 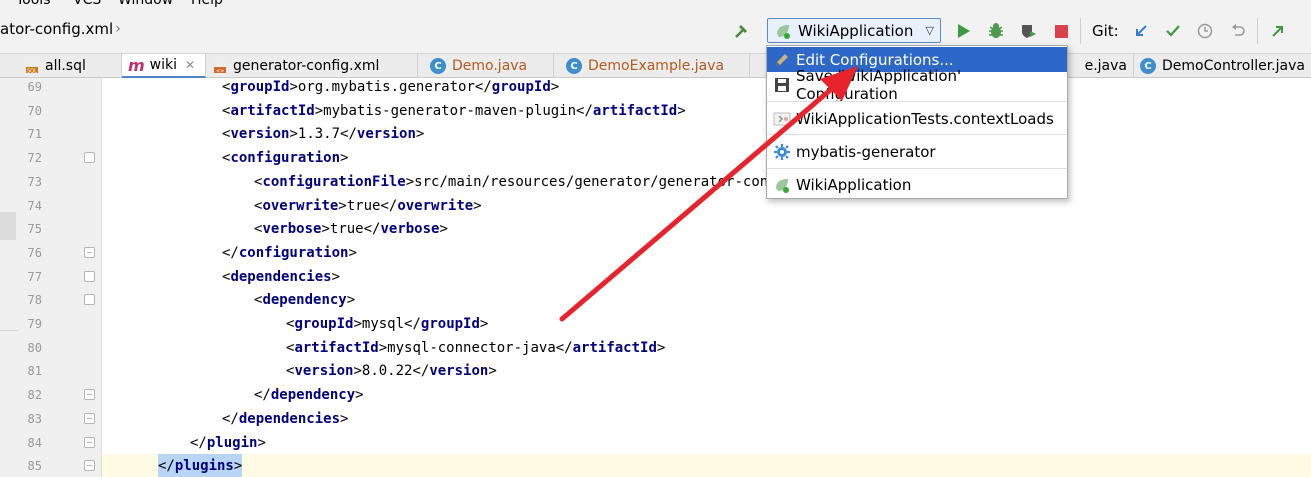 I want to click on code-line: 74 <overwrite>true</overwrite>, so click(x=655, y=206).